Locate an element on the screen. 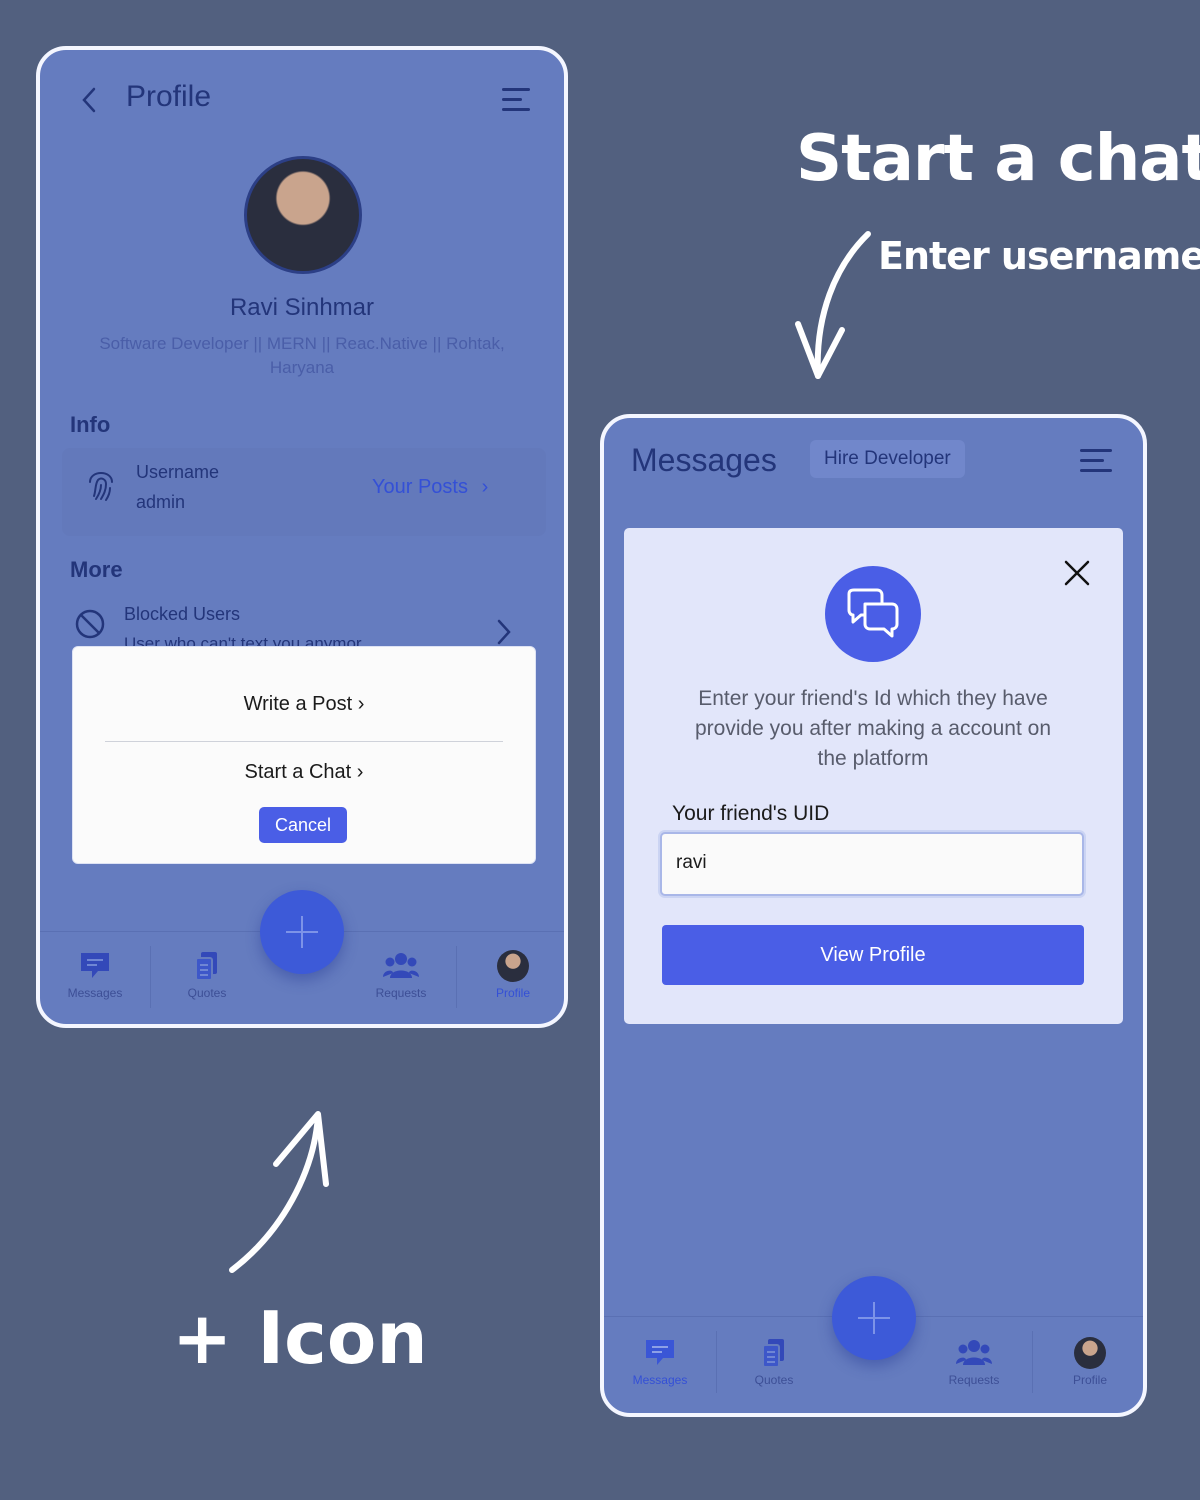 This screenshot has height=1500, width=1200. arrow-up-icon is located at coordinates (279, 1192).